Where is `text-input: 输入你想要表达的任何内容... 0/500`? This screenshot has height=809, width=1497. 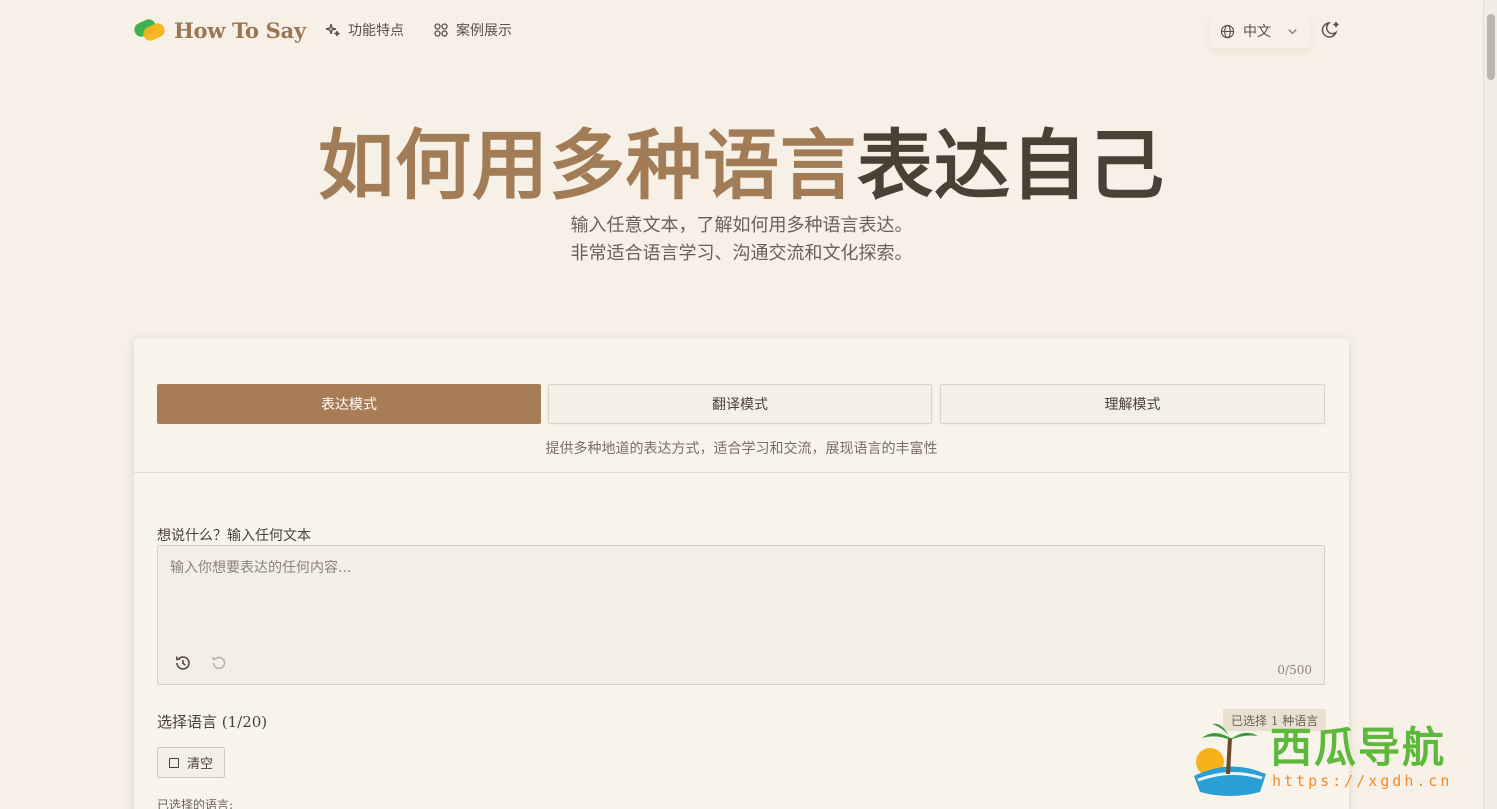
text-input: 输入你想要表达的任何内容... 0/500 is located at coordinates (741, 615).